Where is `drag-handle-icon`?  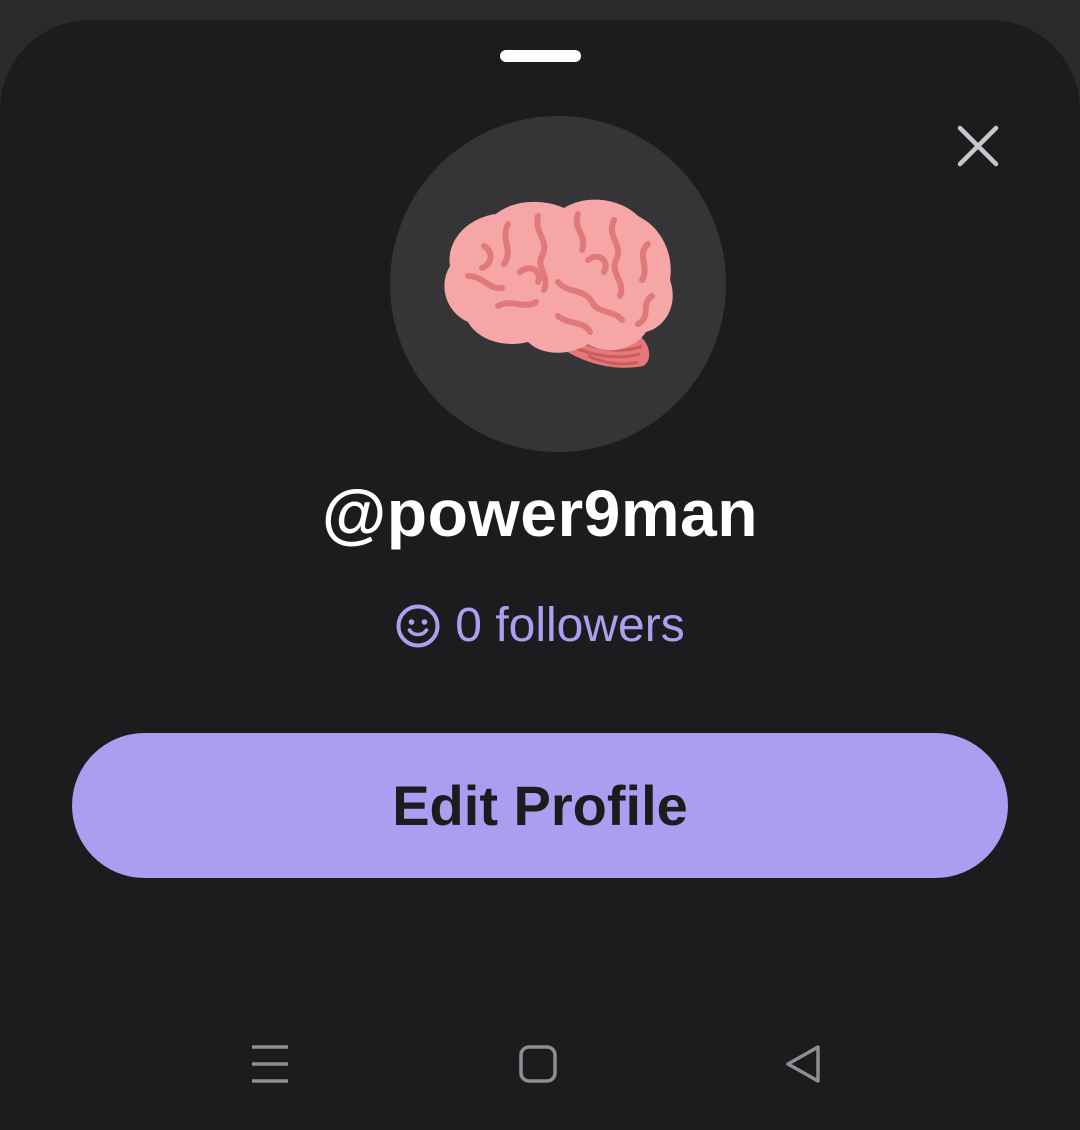
drag-handle-icon is located at coordinates (540, 56).